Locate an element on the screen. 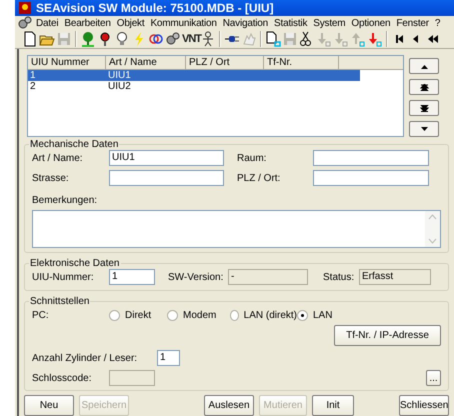 The width and height of the screenshot is (454, 416). menu-item: Bearbeiten is located at coordinates (87, 23).